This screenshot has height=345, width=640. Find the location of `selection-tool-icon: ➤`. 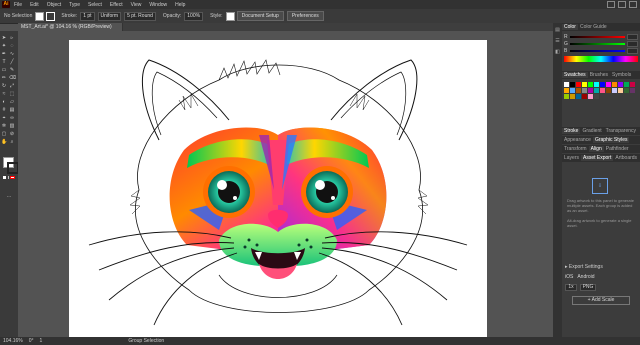

selection-tool-icon: ➤ is located at coordinates (4, 38).